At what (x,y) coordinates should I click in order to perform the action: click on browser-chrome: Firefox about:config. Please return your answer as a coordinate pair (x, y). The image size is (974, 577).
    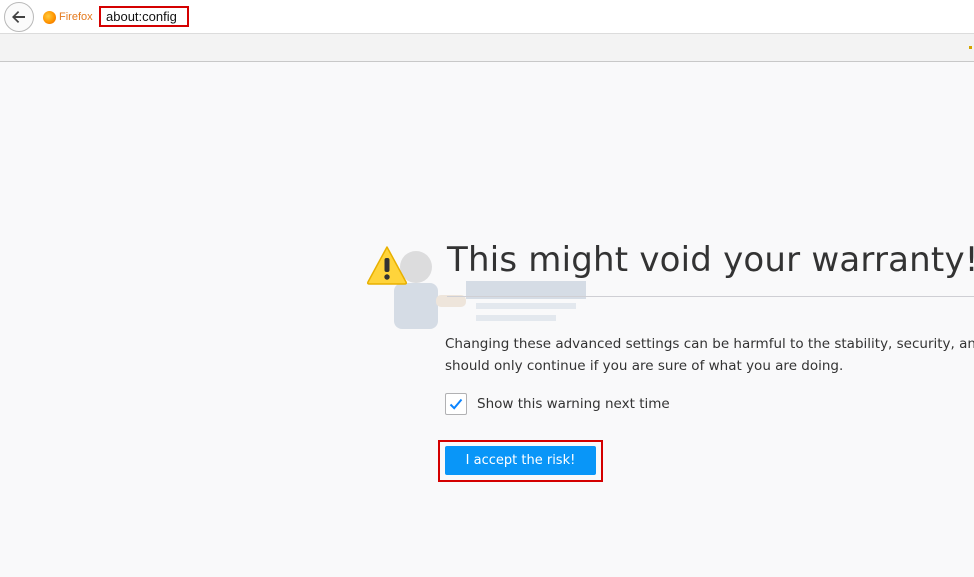
    Looking at the image, I should click on (487, 31).